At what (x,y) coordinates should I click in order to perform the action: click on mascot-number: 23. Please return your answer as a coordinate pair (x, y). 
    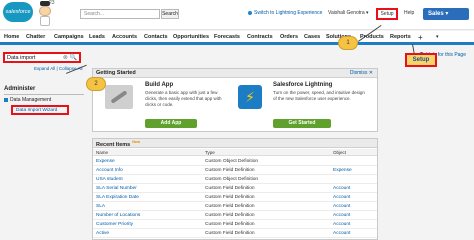
    Looking at the image, I should click on (52, 3).